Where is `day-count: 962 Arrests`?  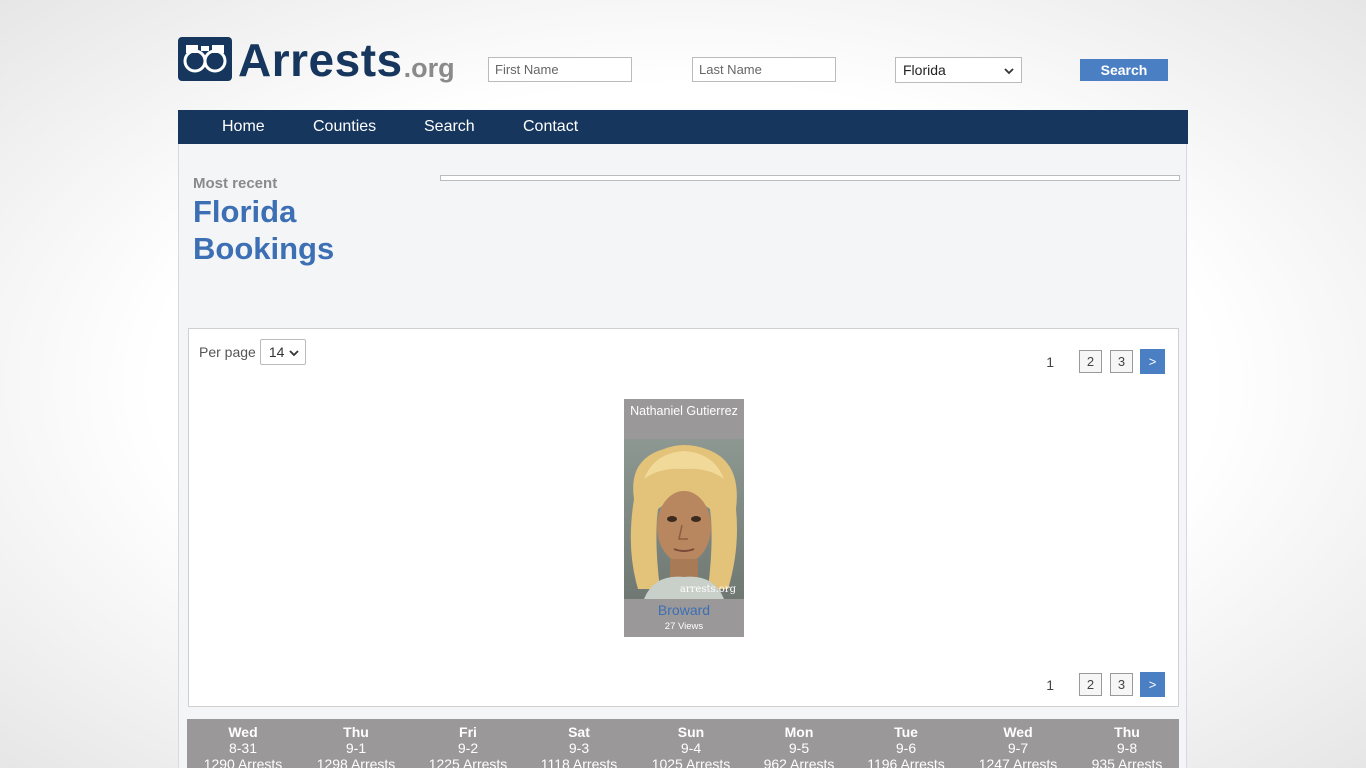
day-count: 962 Arrests is located at coordinates (799, 762).